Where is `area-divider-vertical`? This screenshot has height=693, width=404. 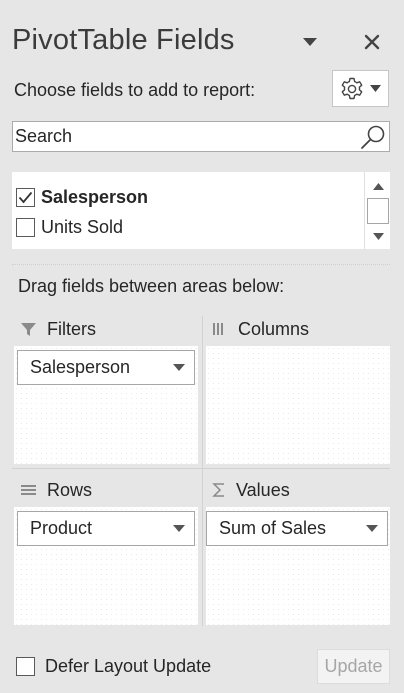 area-divider-vertical is located at coordinates (202, 471).